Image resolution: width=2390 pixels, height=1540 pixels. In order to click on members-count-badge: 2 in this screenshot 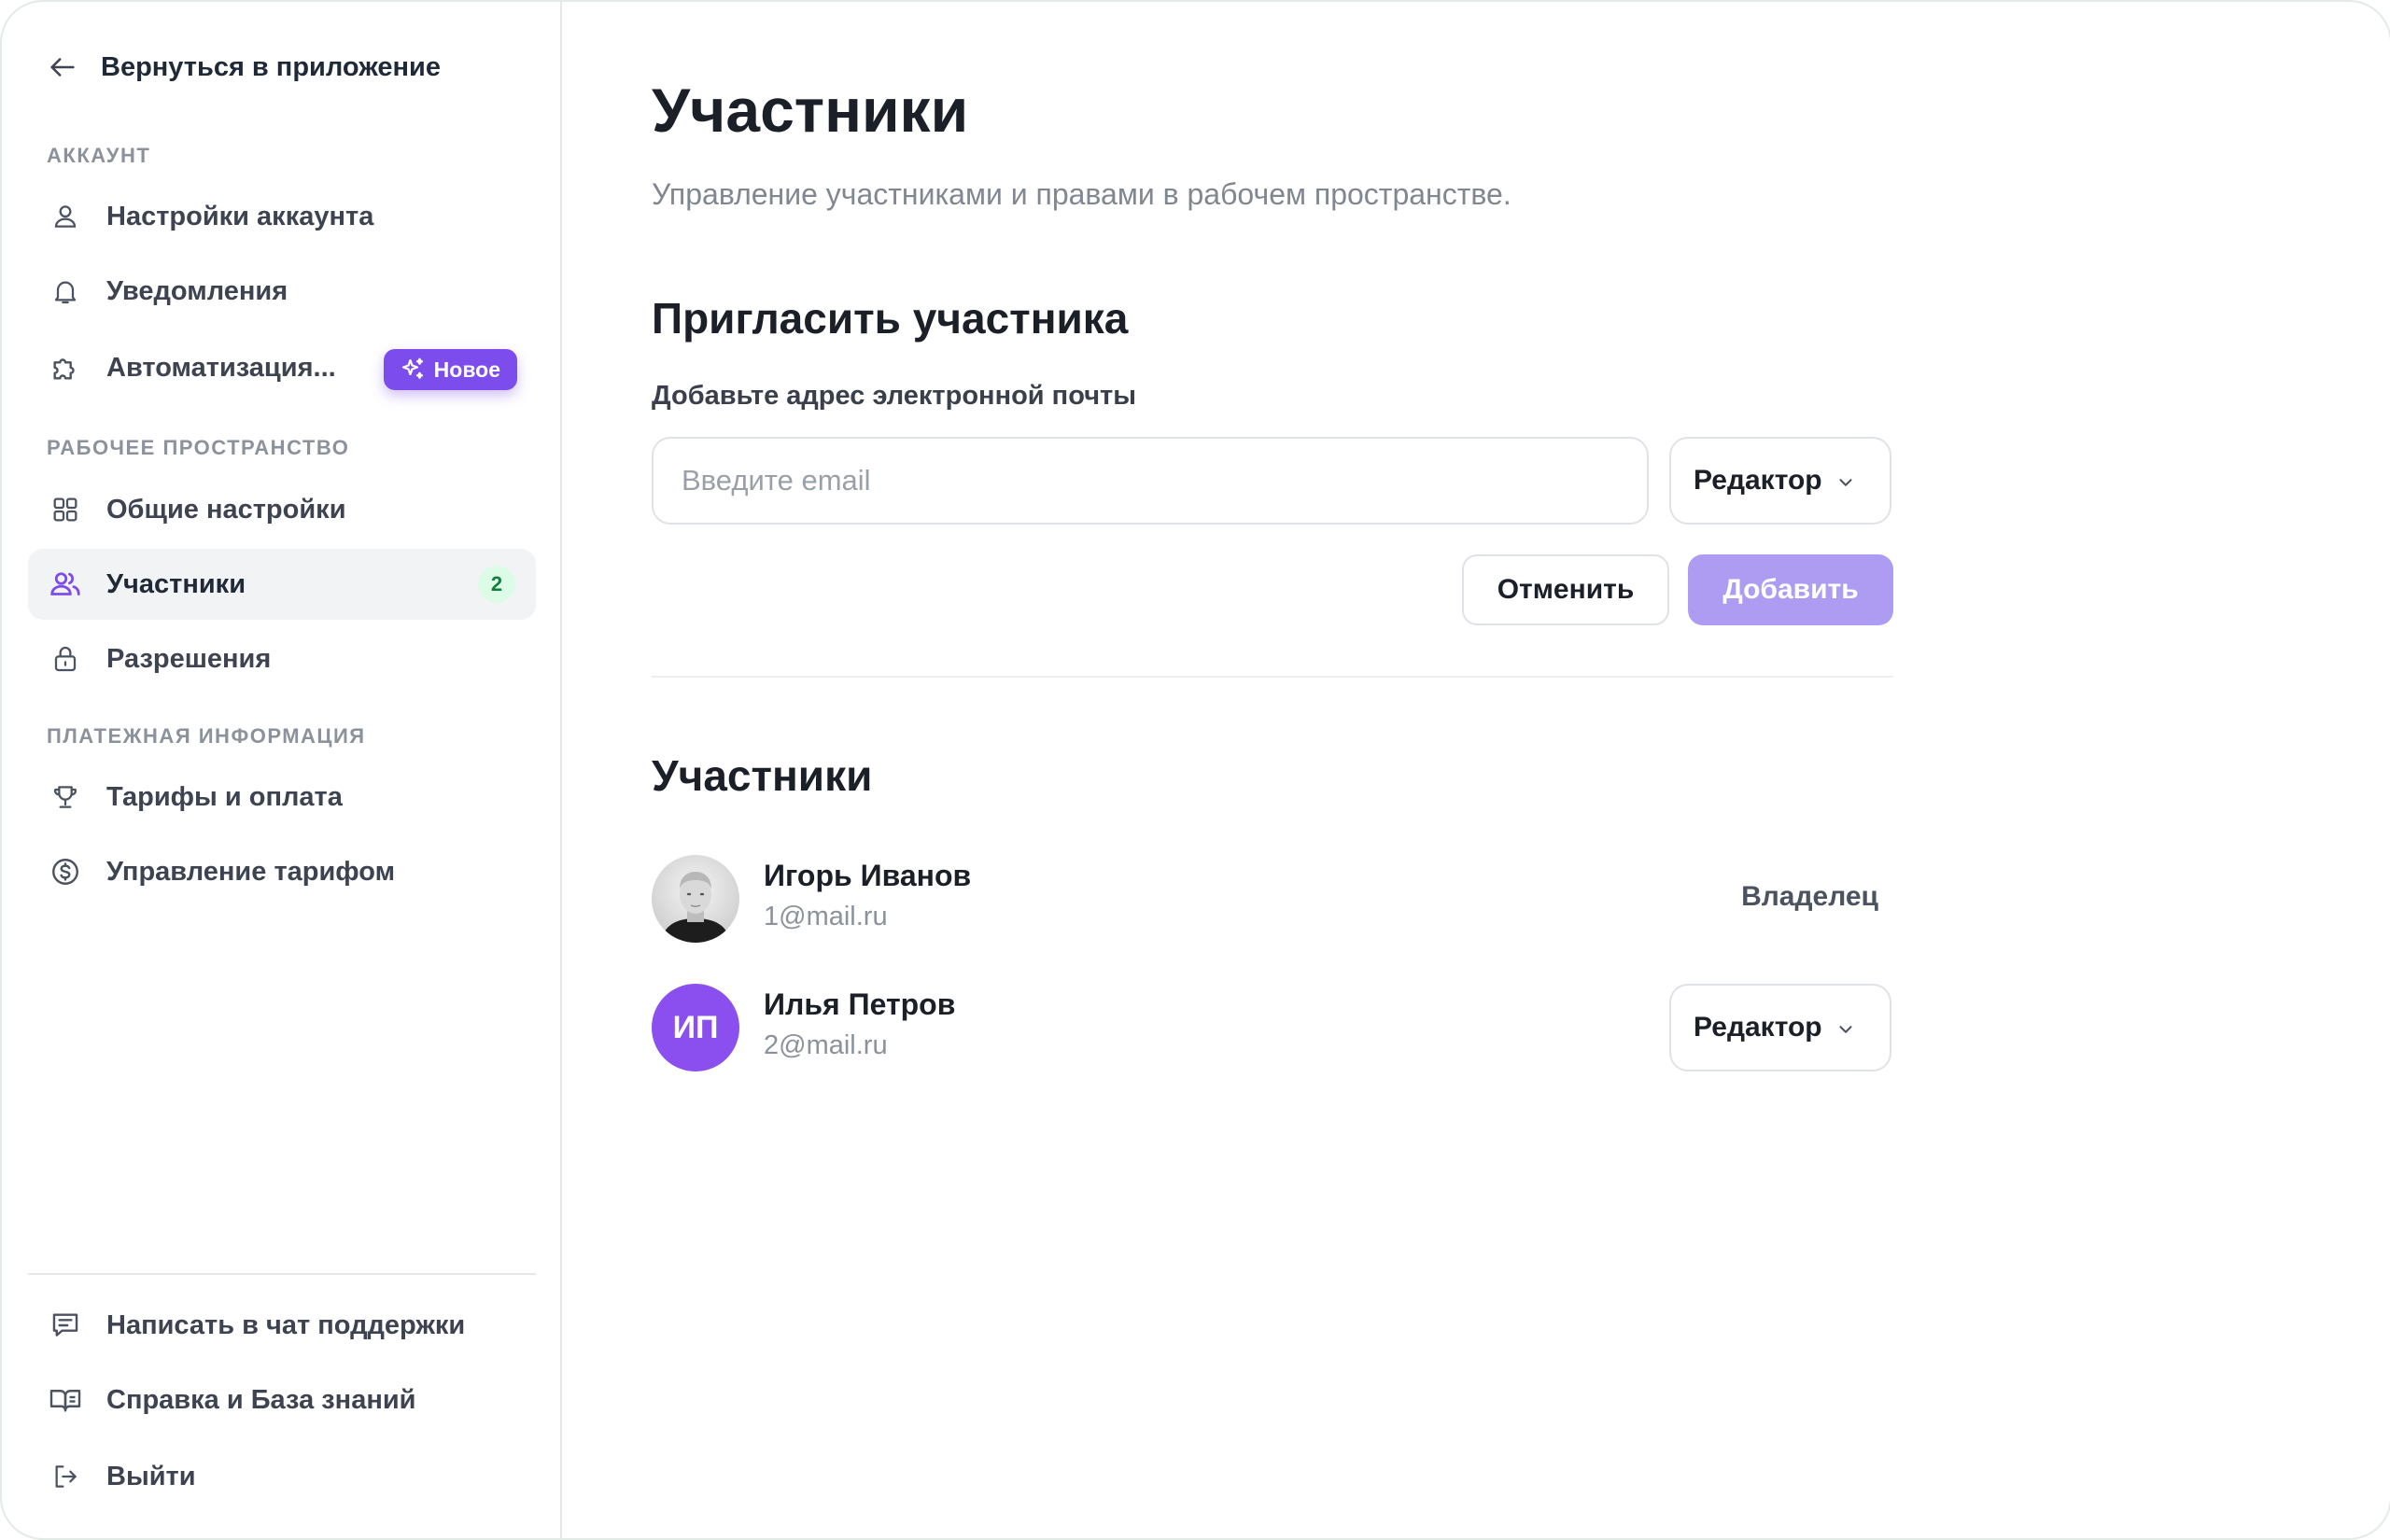, I will do `click(496, 584)`.